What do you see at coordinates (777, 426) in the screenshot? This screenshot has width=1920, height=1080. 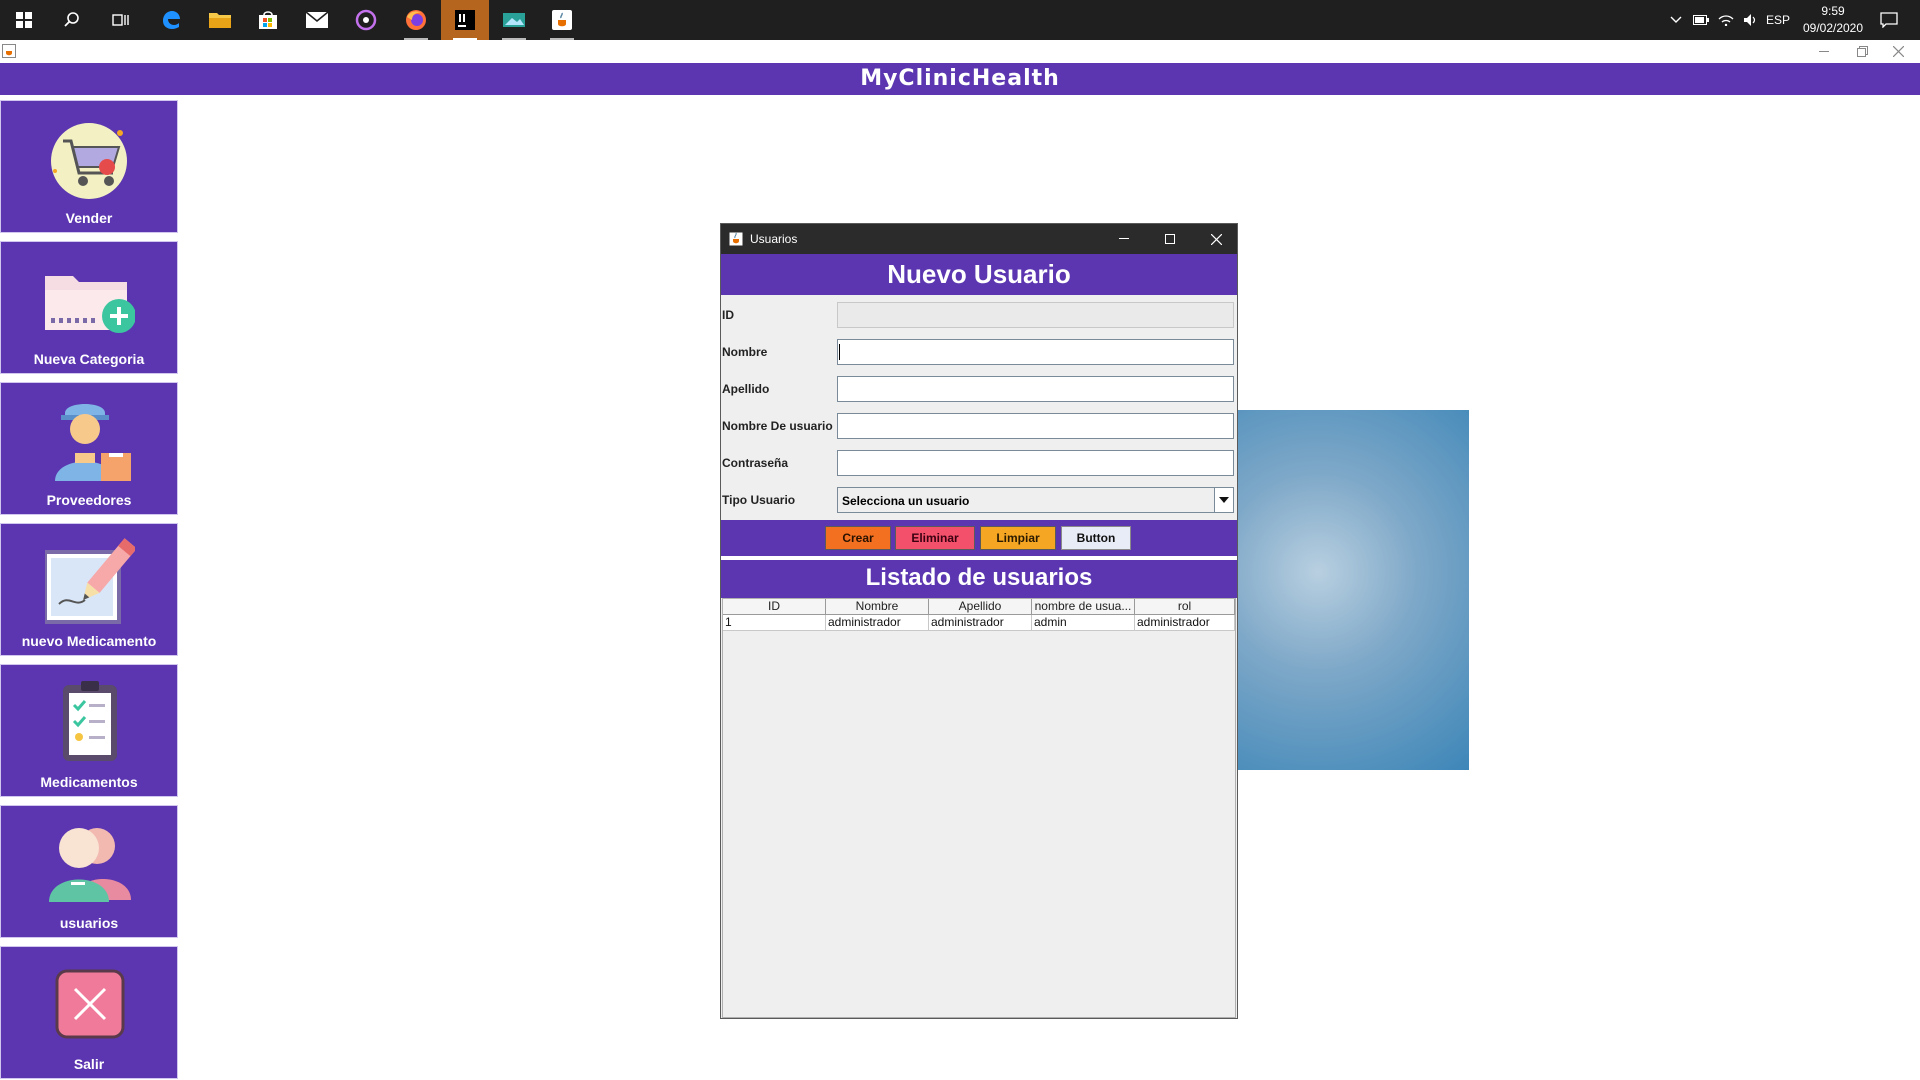 I see `usuario-label: Nombre De usuario` at bounding box center [777, 426].